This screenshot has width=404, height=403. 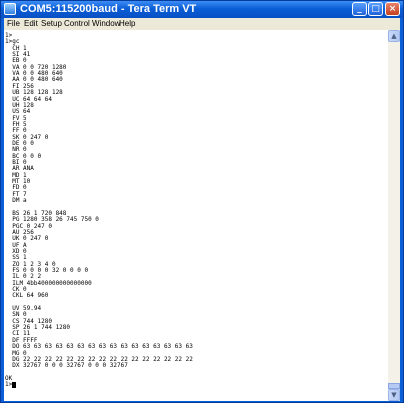 What do you see at coordinates (27, 296) in the screenshot?
I see `terminal-line: CKL 64 960` at bounding box center [27, 296].